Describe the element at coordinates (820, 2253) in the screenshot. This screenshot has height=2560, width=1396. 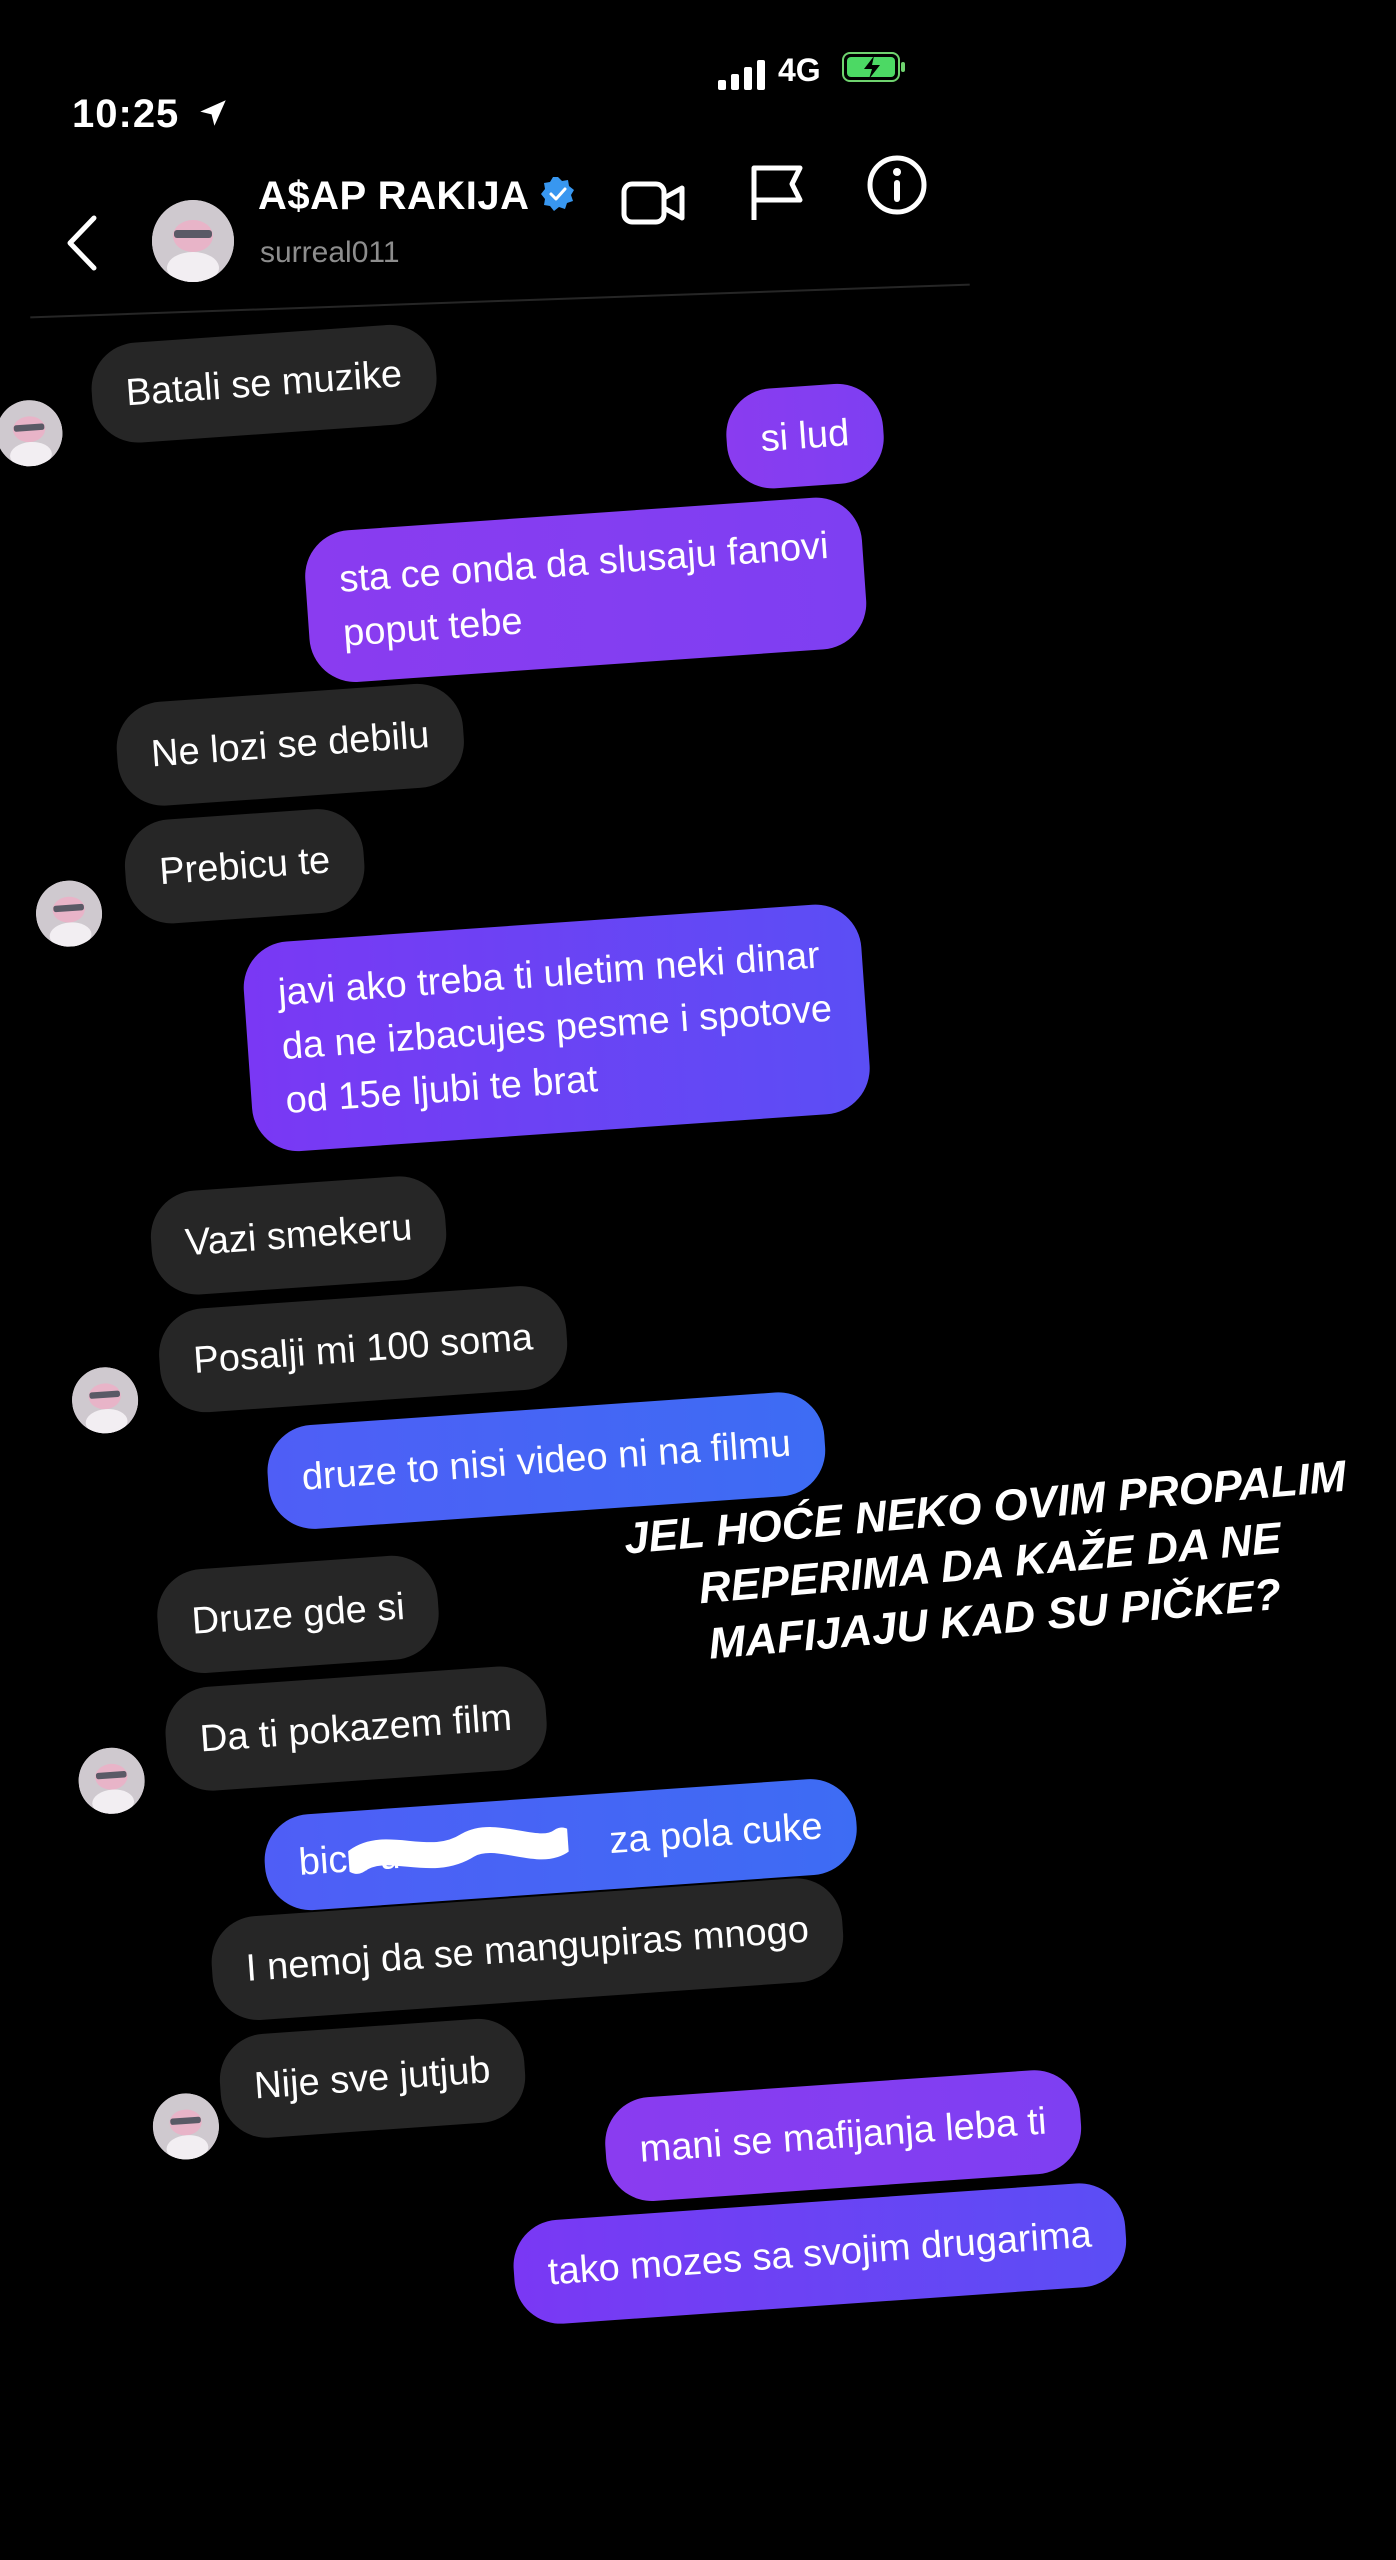
I see `message-outgoing: tako mozes sa svojim drugarima` at that location.